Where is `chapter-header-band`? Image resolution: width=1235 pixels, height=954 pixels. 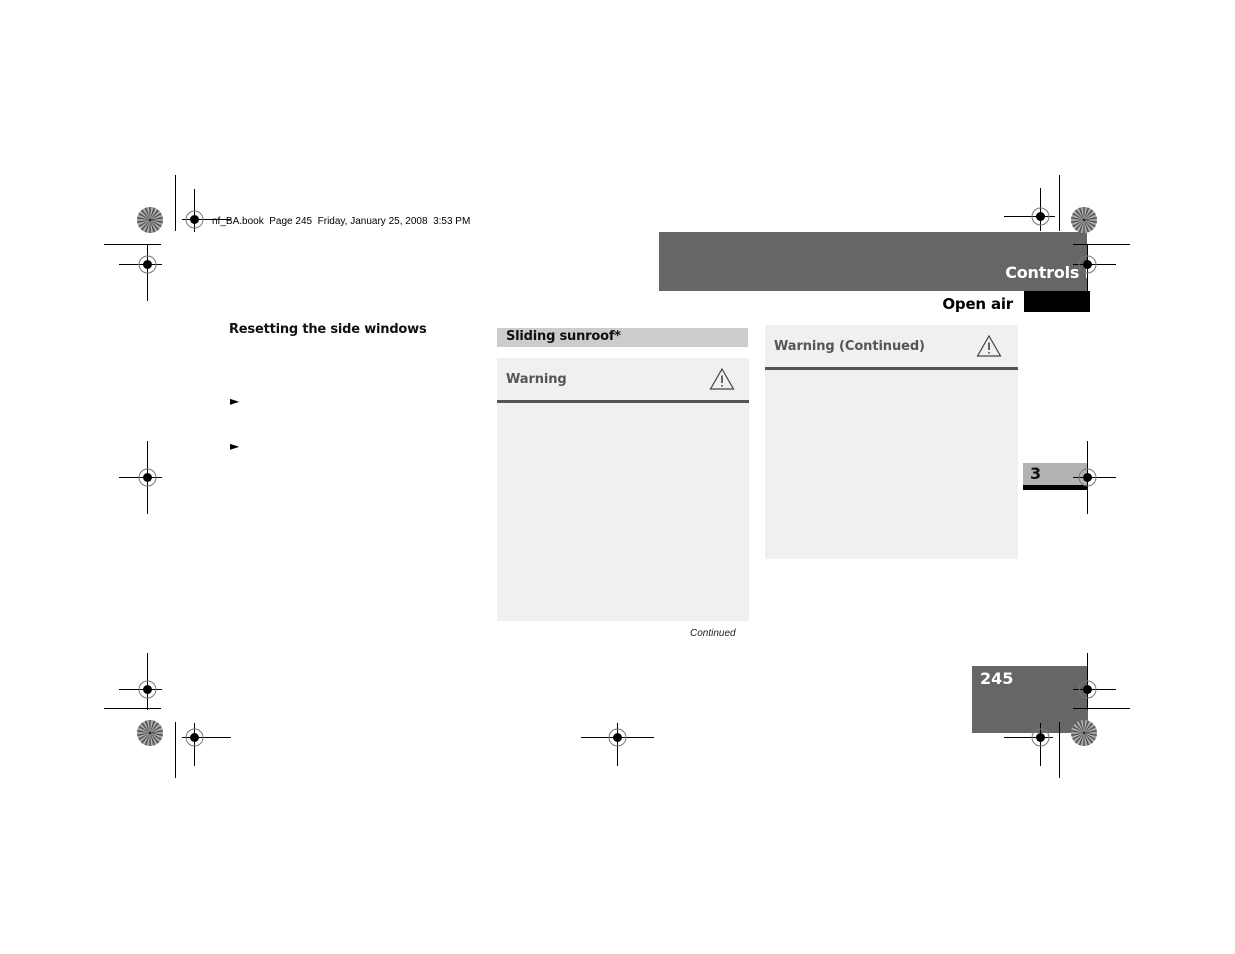
chapter-header-band is located at coordinates (873, 261).